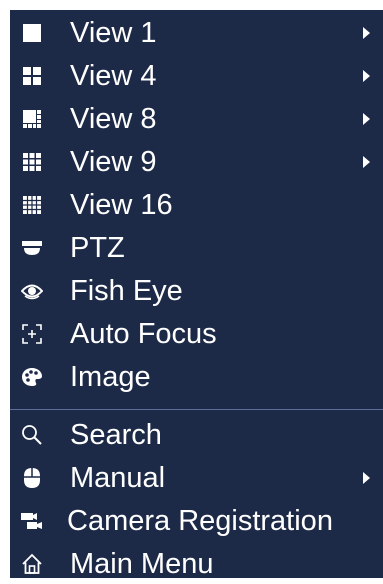  What do you see at coordinates (196, 377) in the screenshot?
I see `menu-item-image: Image` at bounding box center [196, 377].